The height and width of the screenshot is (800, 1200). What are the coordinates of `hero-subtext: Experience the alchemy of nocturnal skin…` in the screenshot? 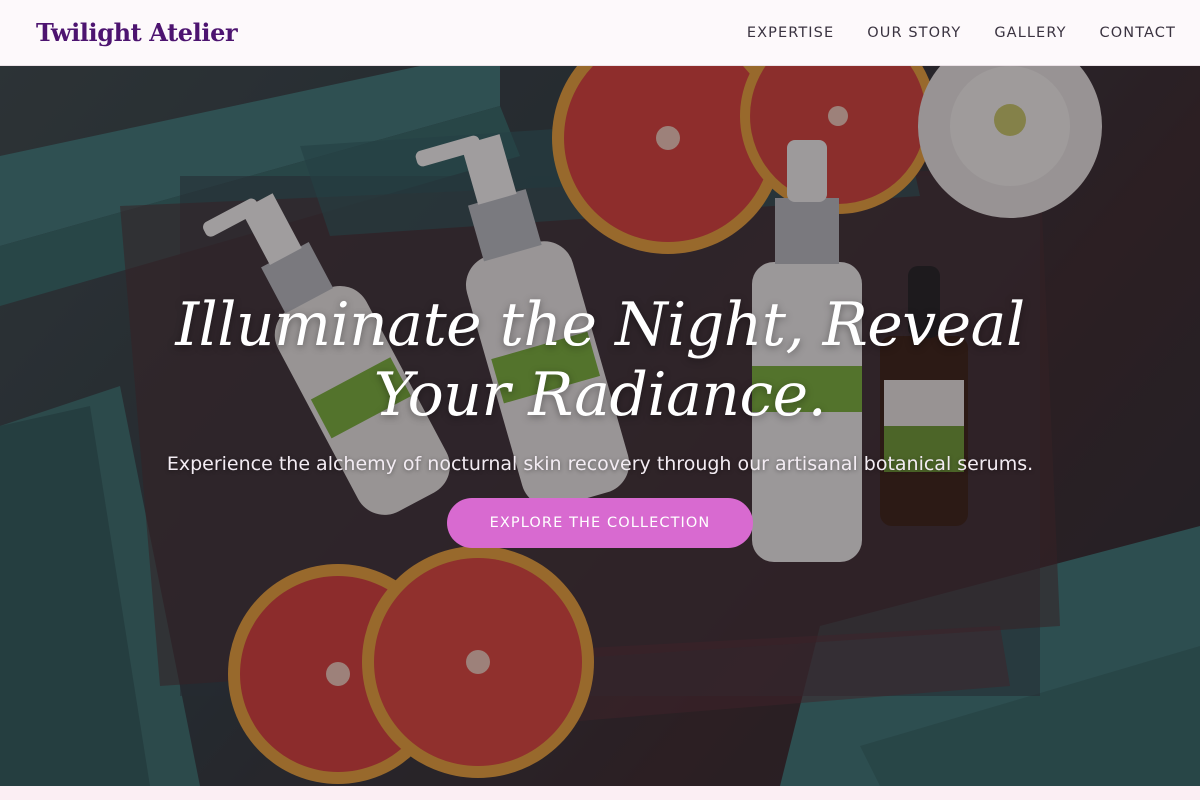 It's located at (600, 464).